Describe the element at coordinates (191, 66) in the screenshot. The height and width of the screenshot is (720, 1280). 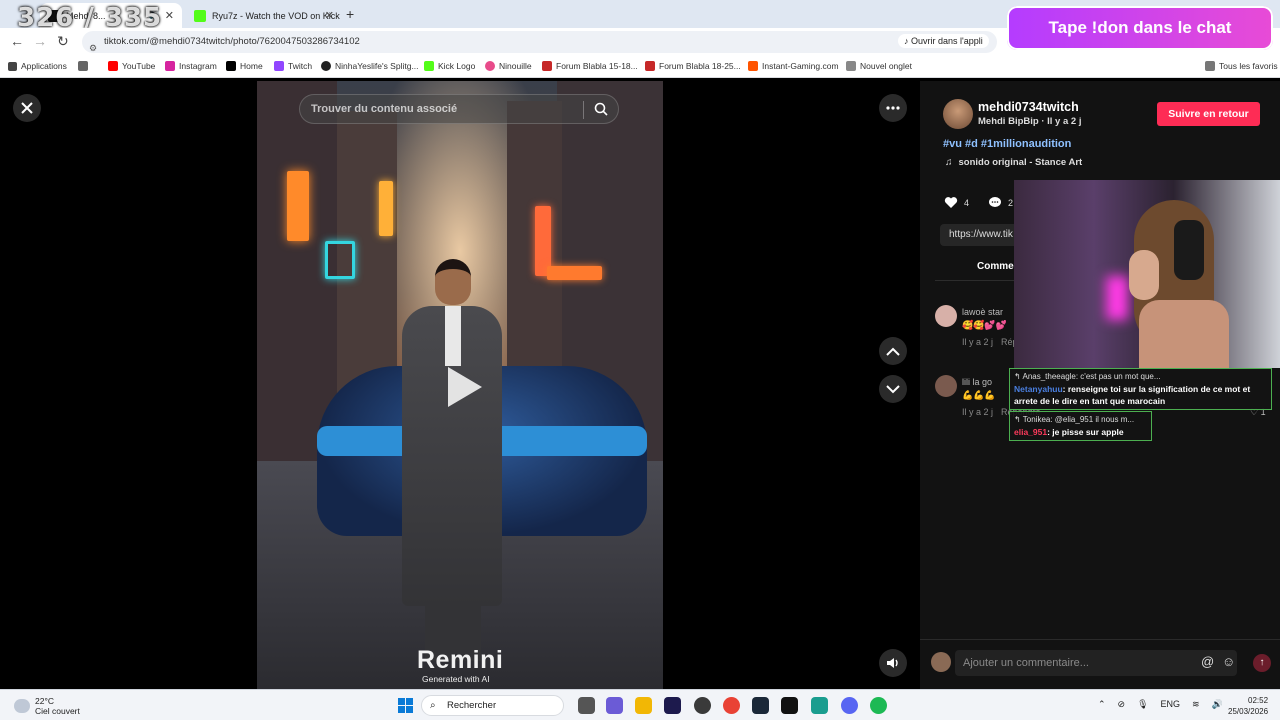
I see `bookmark-instagram: Instagram` at that location.